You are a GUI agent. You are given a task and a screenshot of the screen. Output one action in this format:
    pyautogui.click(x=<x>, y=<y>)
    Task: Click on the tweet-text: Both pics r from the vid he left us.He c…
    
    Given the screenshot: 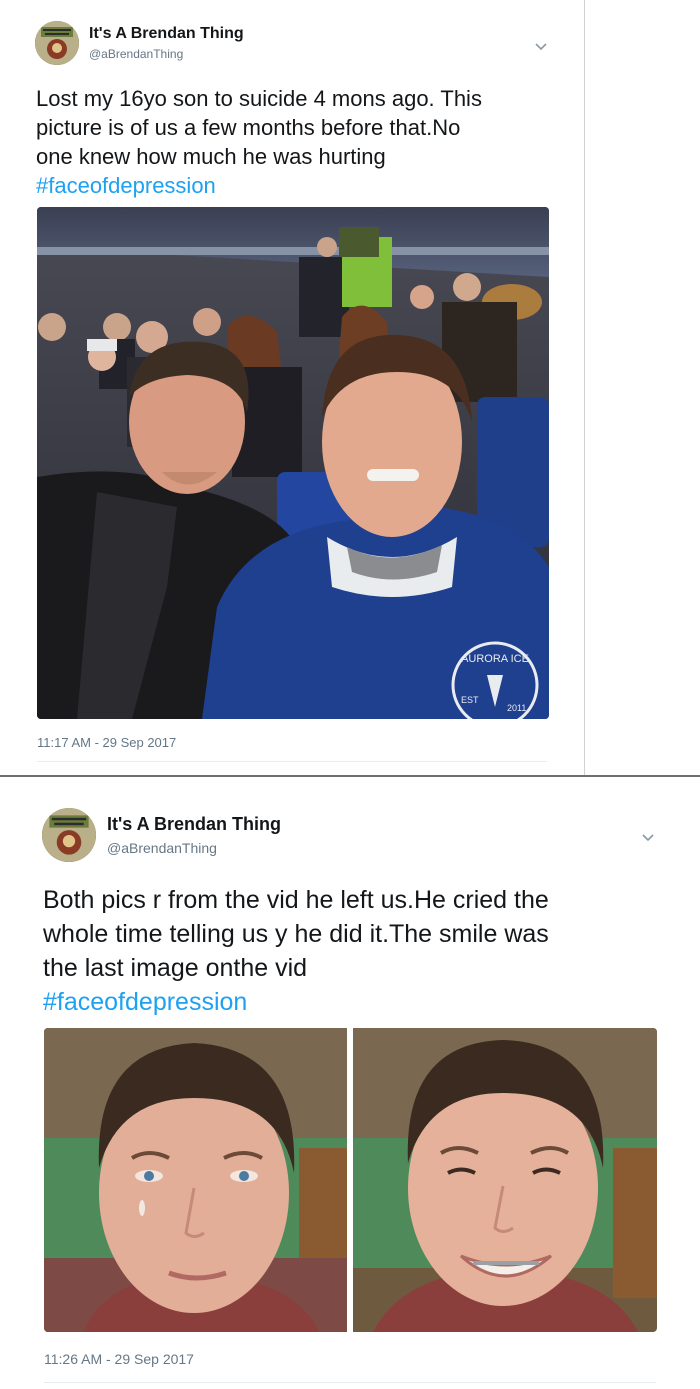 What is the action you would take?
    pyautogui.click(x=296, y=951)
    